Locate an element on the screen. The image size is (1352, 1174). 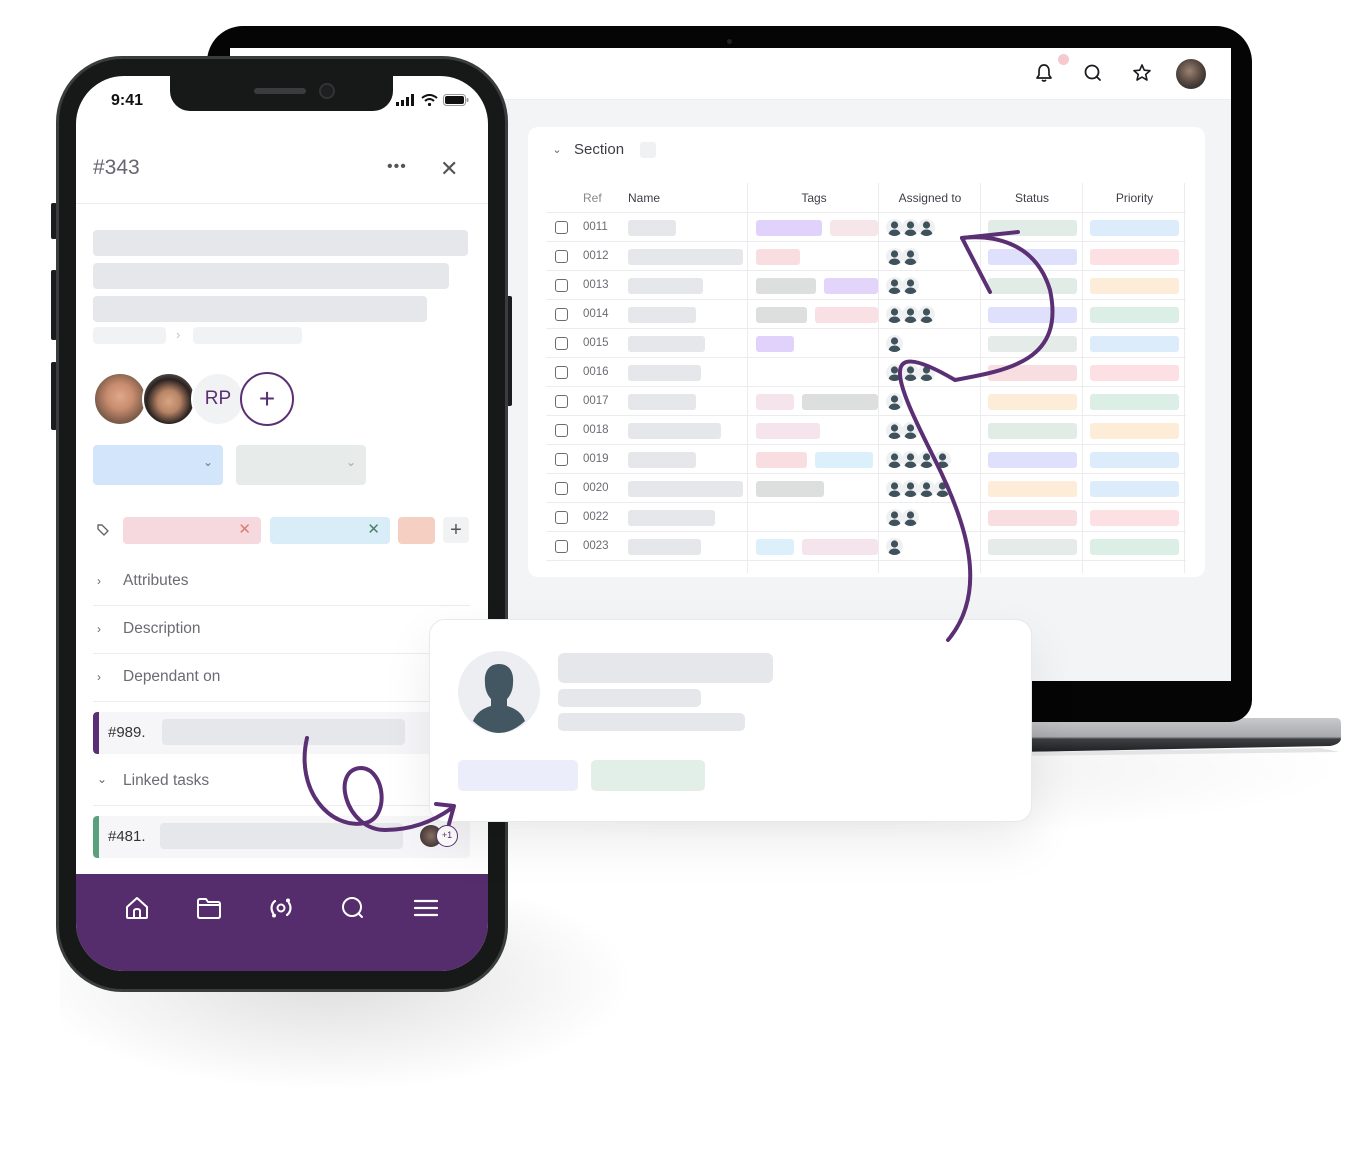
column-header-status: Status is located at coordinates (1032, 198).